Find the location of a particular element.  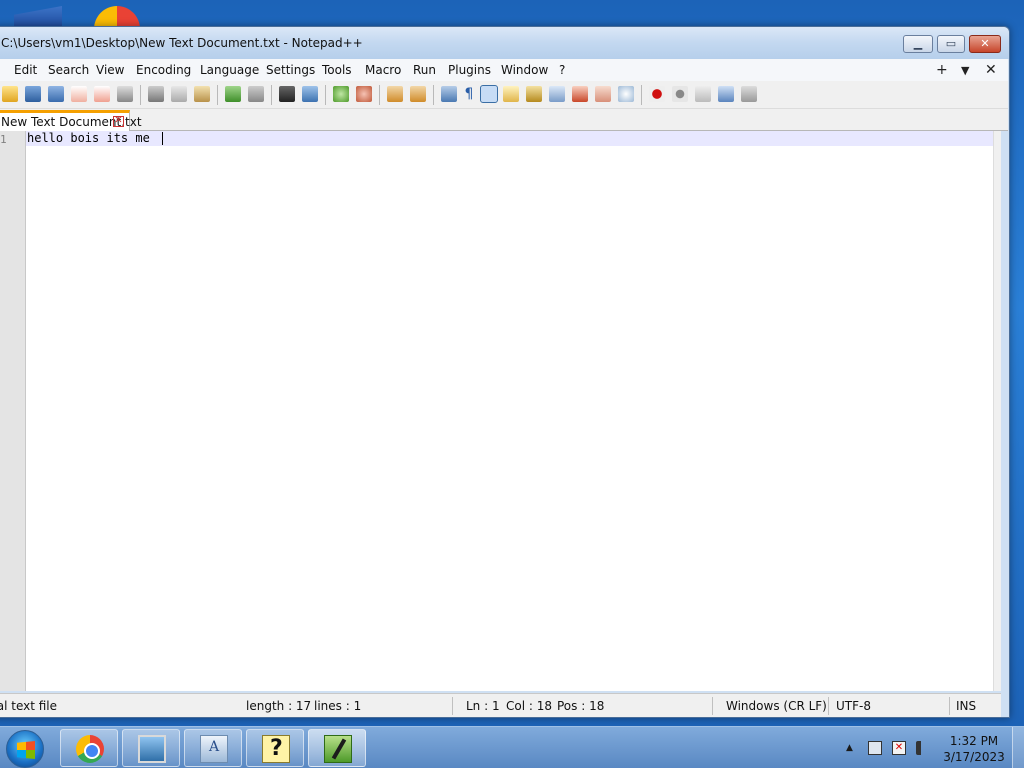

maximize-button: ▭ is located at coordinates (951, 44).